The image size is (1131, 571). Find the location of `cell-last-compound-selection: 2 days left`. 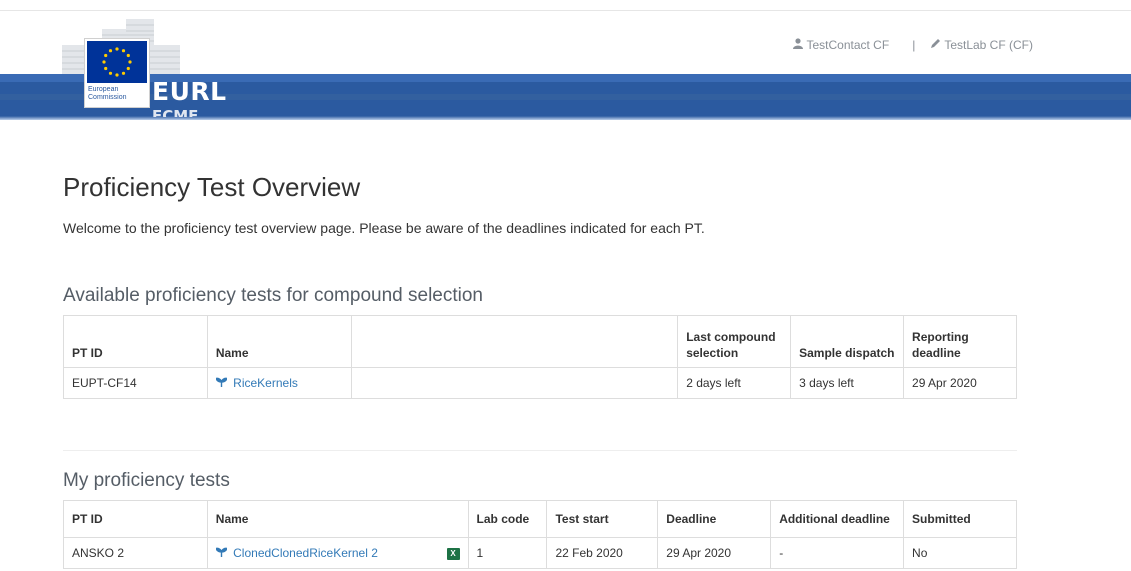

cell-last-compound-selection: 2 days left is located at coordinates (734, 383).